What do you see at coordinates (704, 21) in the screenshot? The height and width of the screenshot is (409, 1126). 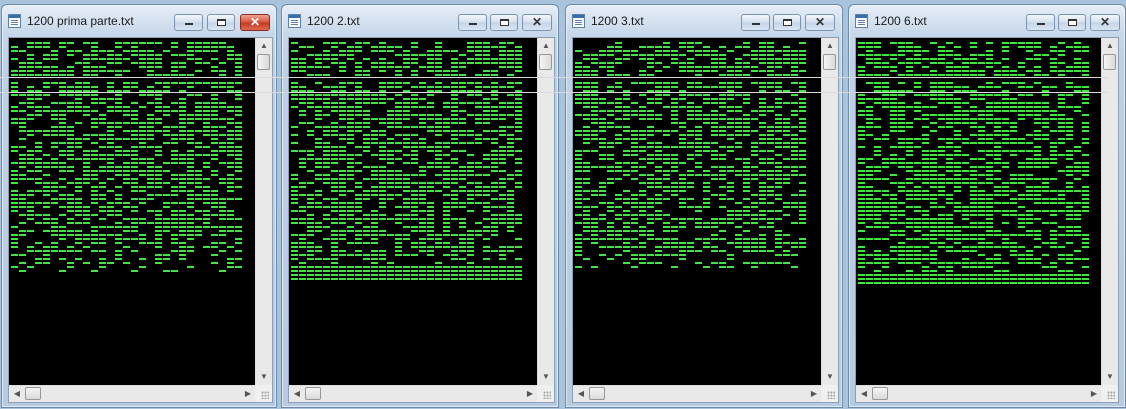 I see `title-bar: 1200 3.txt ✕` at bounding box center [704, 21].